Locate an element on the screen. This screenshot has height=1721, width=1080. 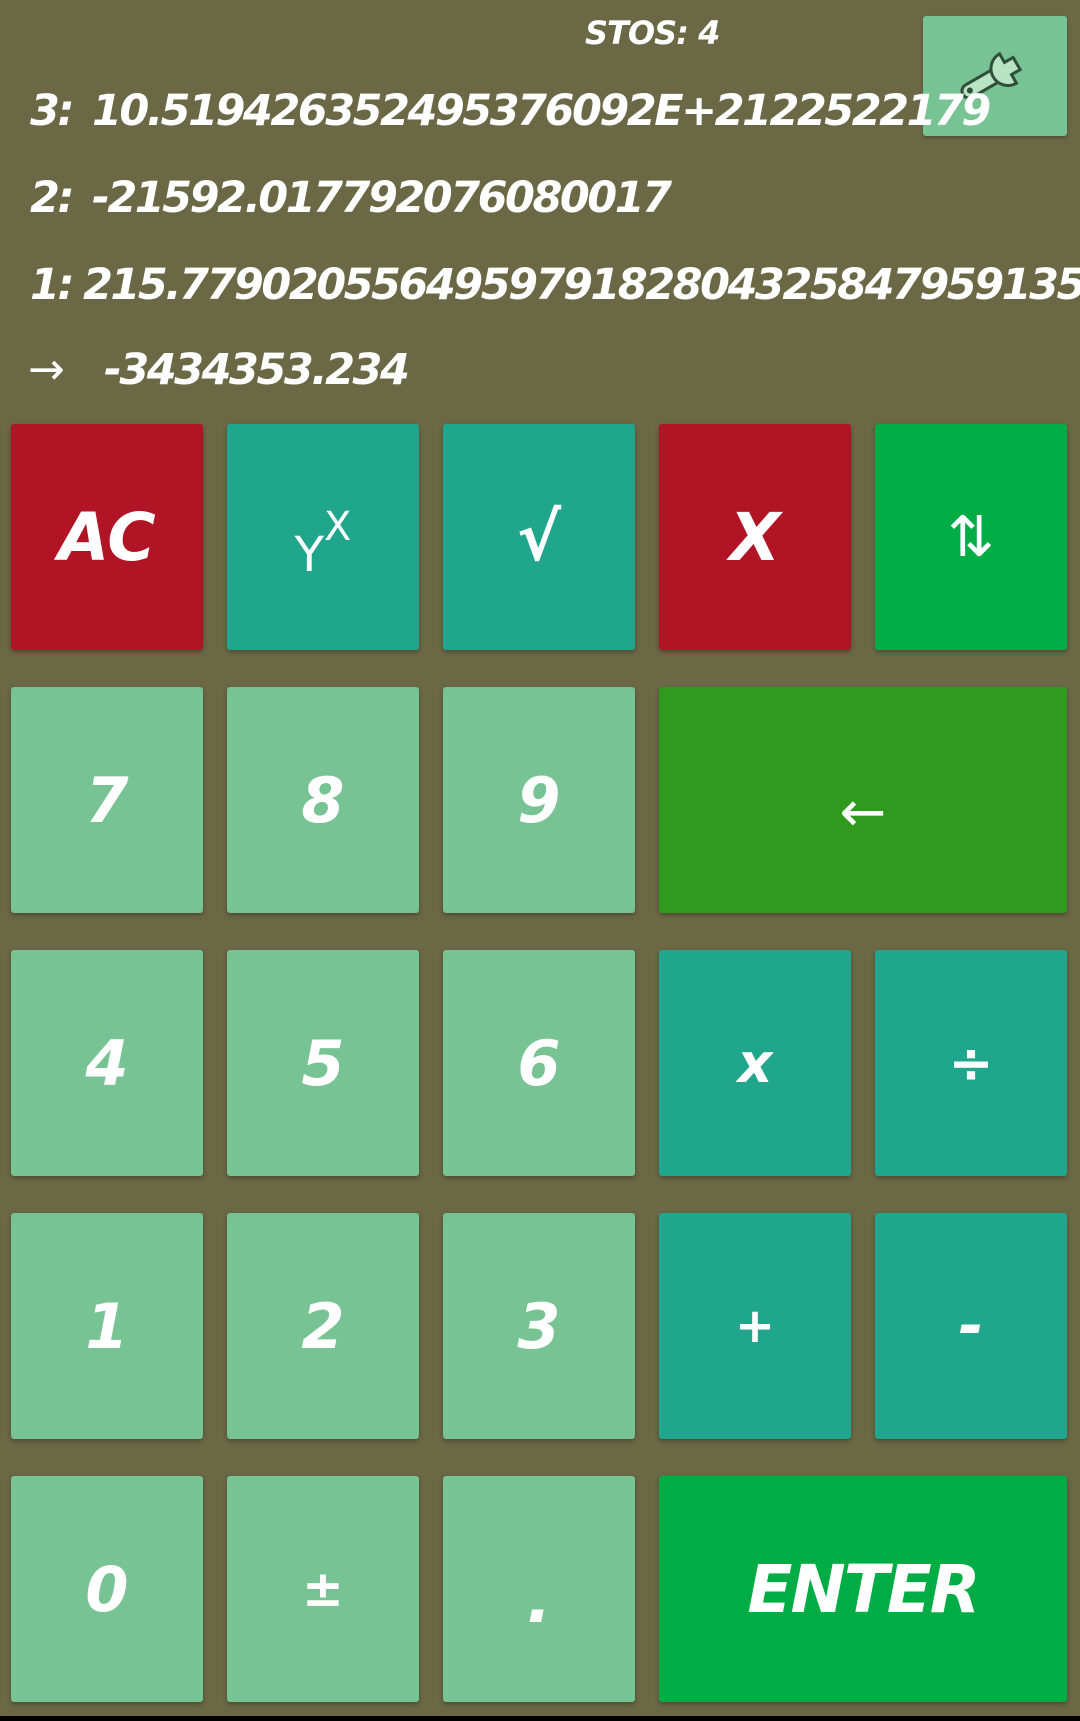
stack-row-label: 3: is located at coordinates (52, 111).